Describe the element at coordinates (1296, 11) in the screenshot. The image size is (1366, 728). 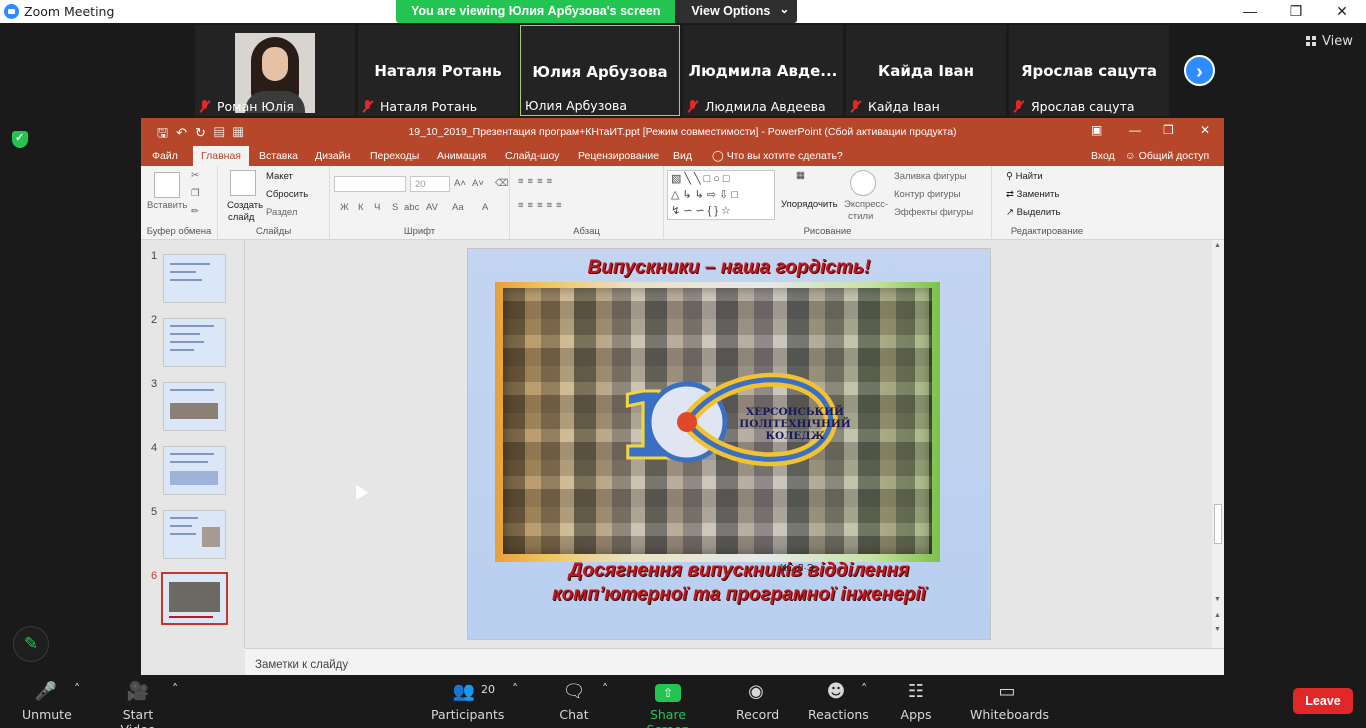
I see `restore-icon: ❐` at that location.